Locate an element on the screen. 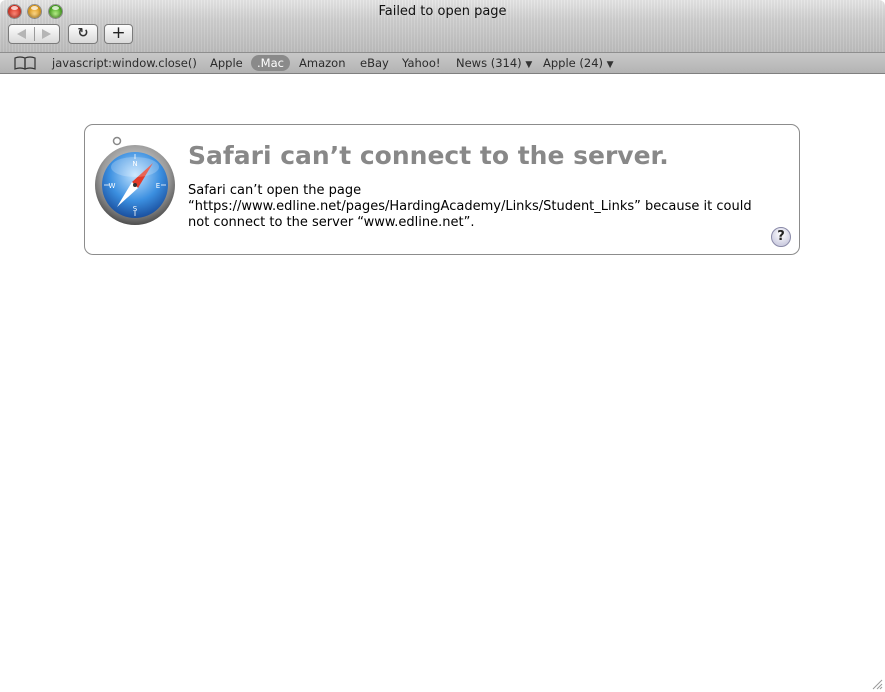  svg-text: W is located at coordinates (112, 186).